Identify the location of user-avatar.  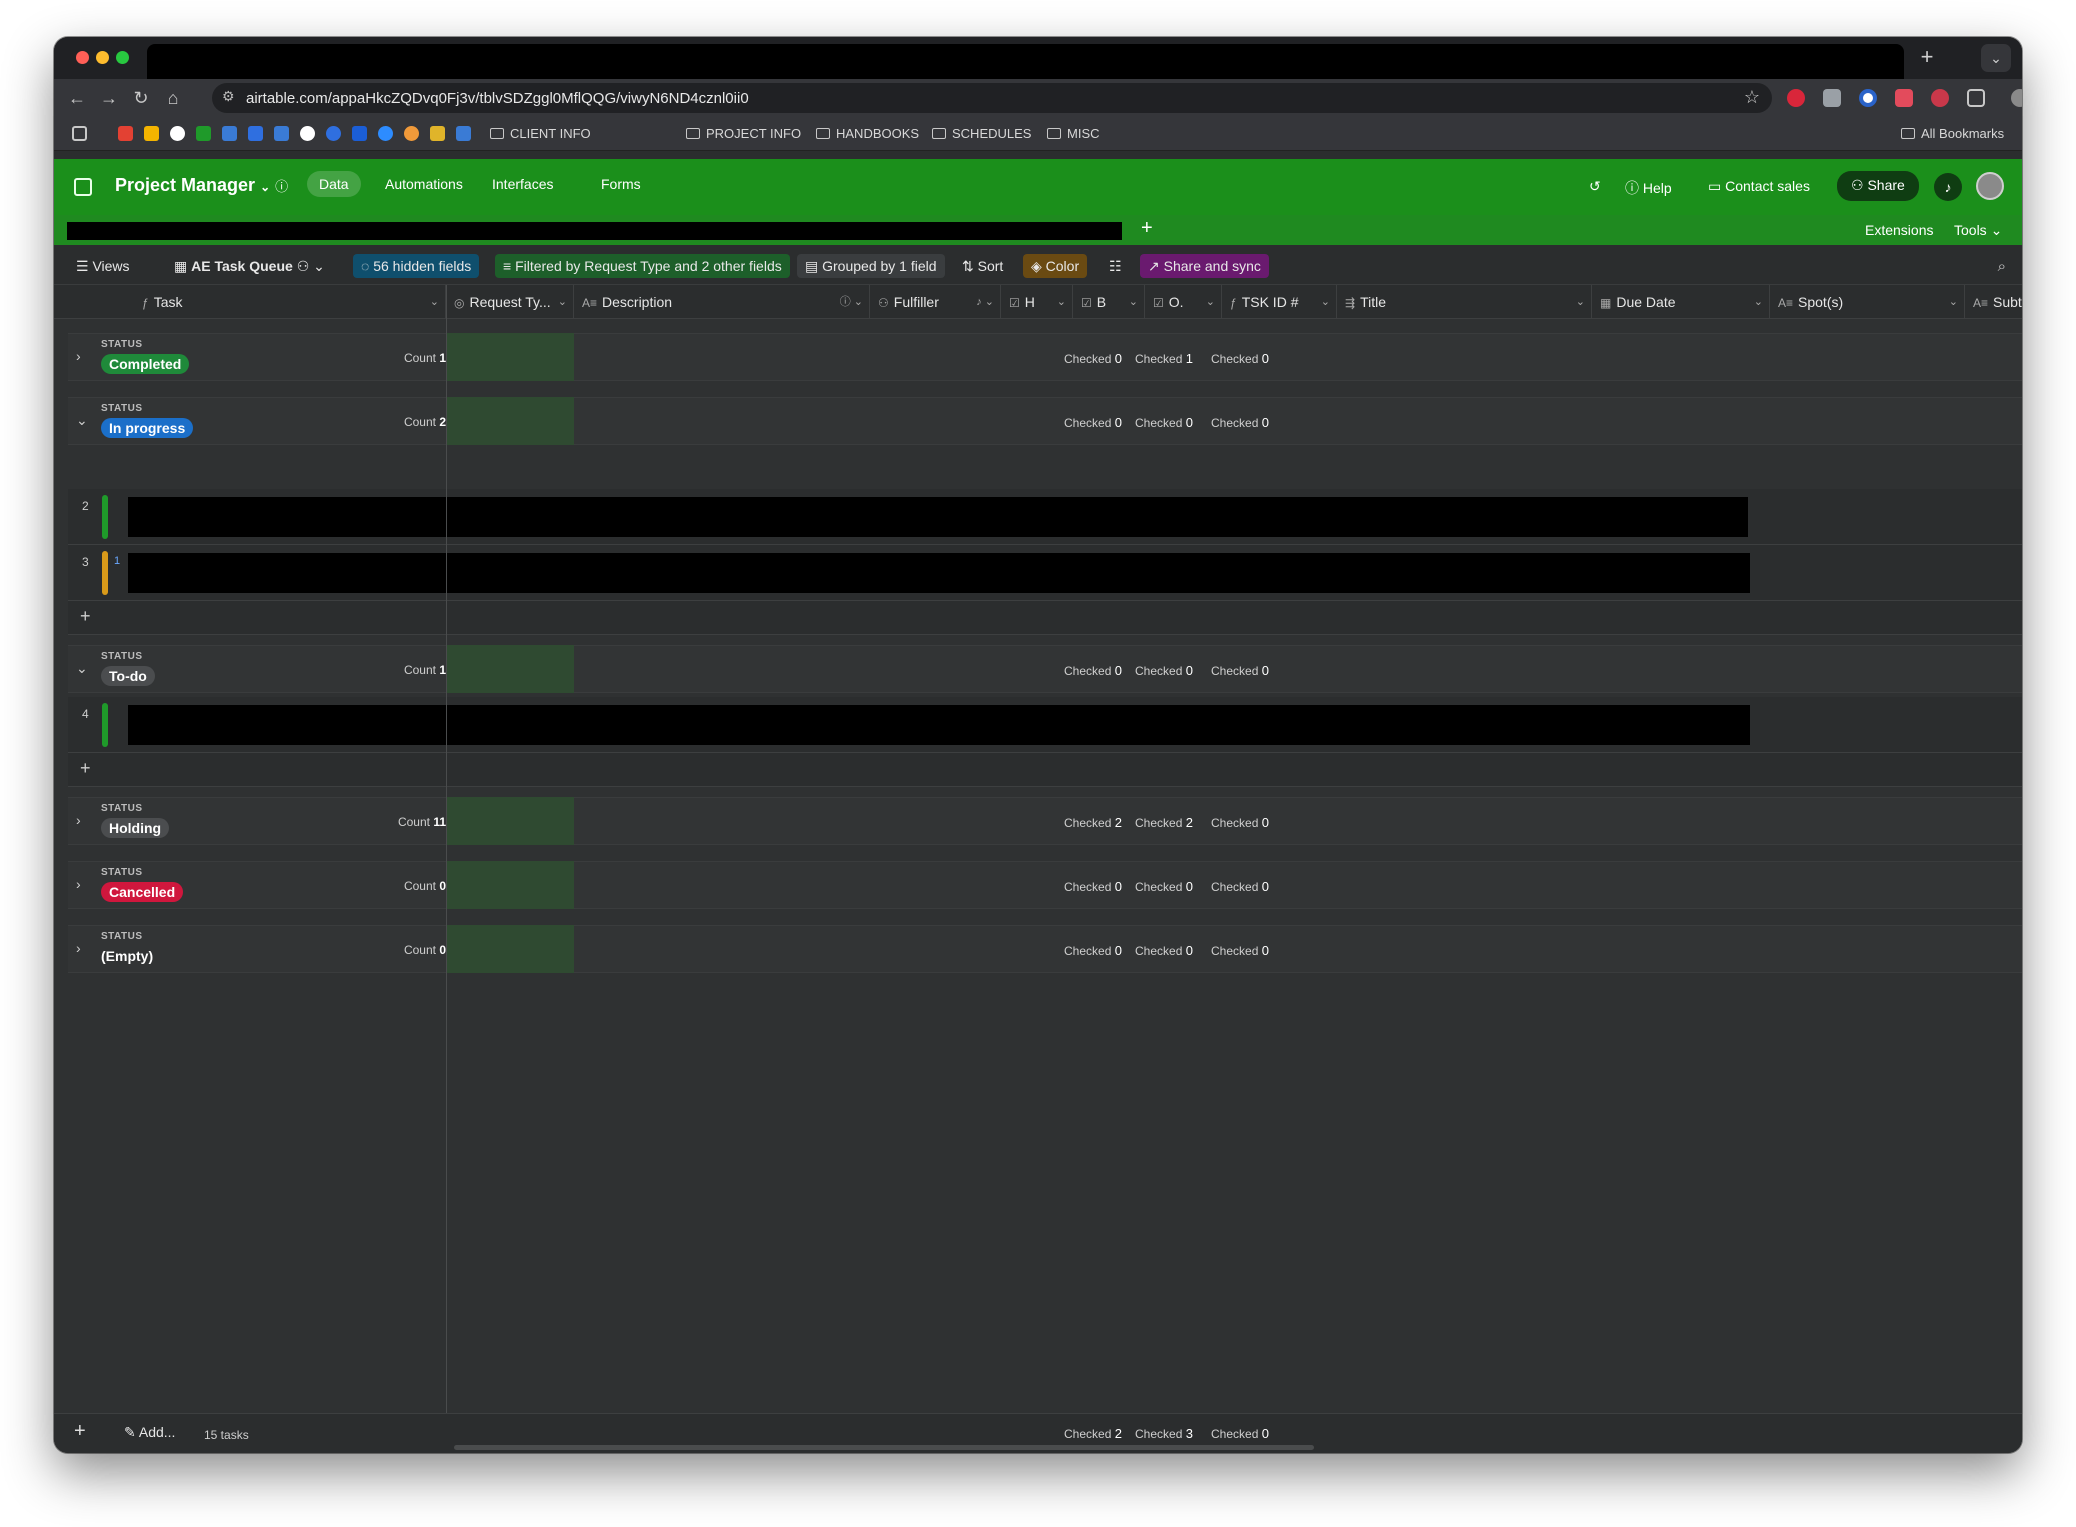
(1990, 186).